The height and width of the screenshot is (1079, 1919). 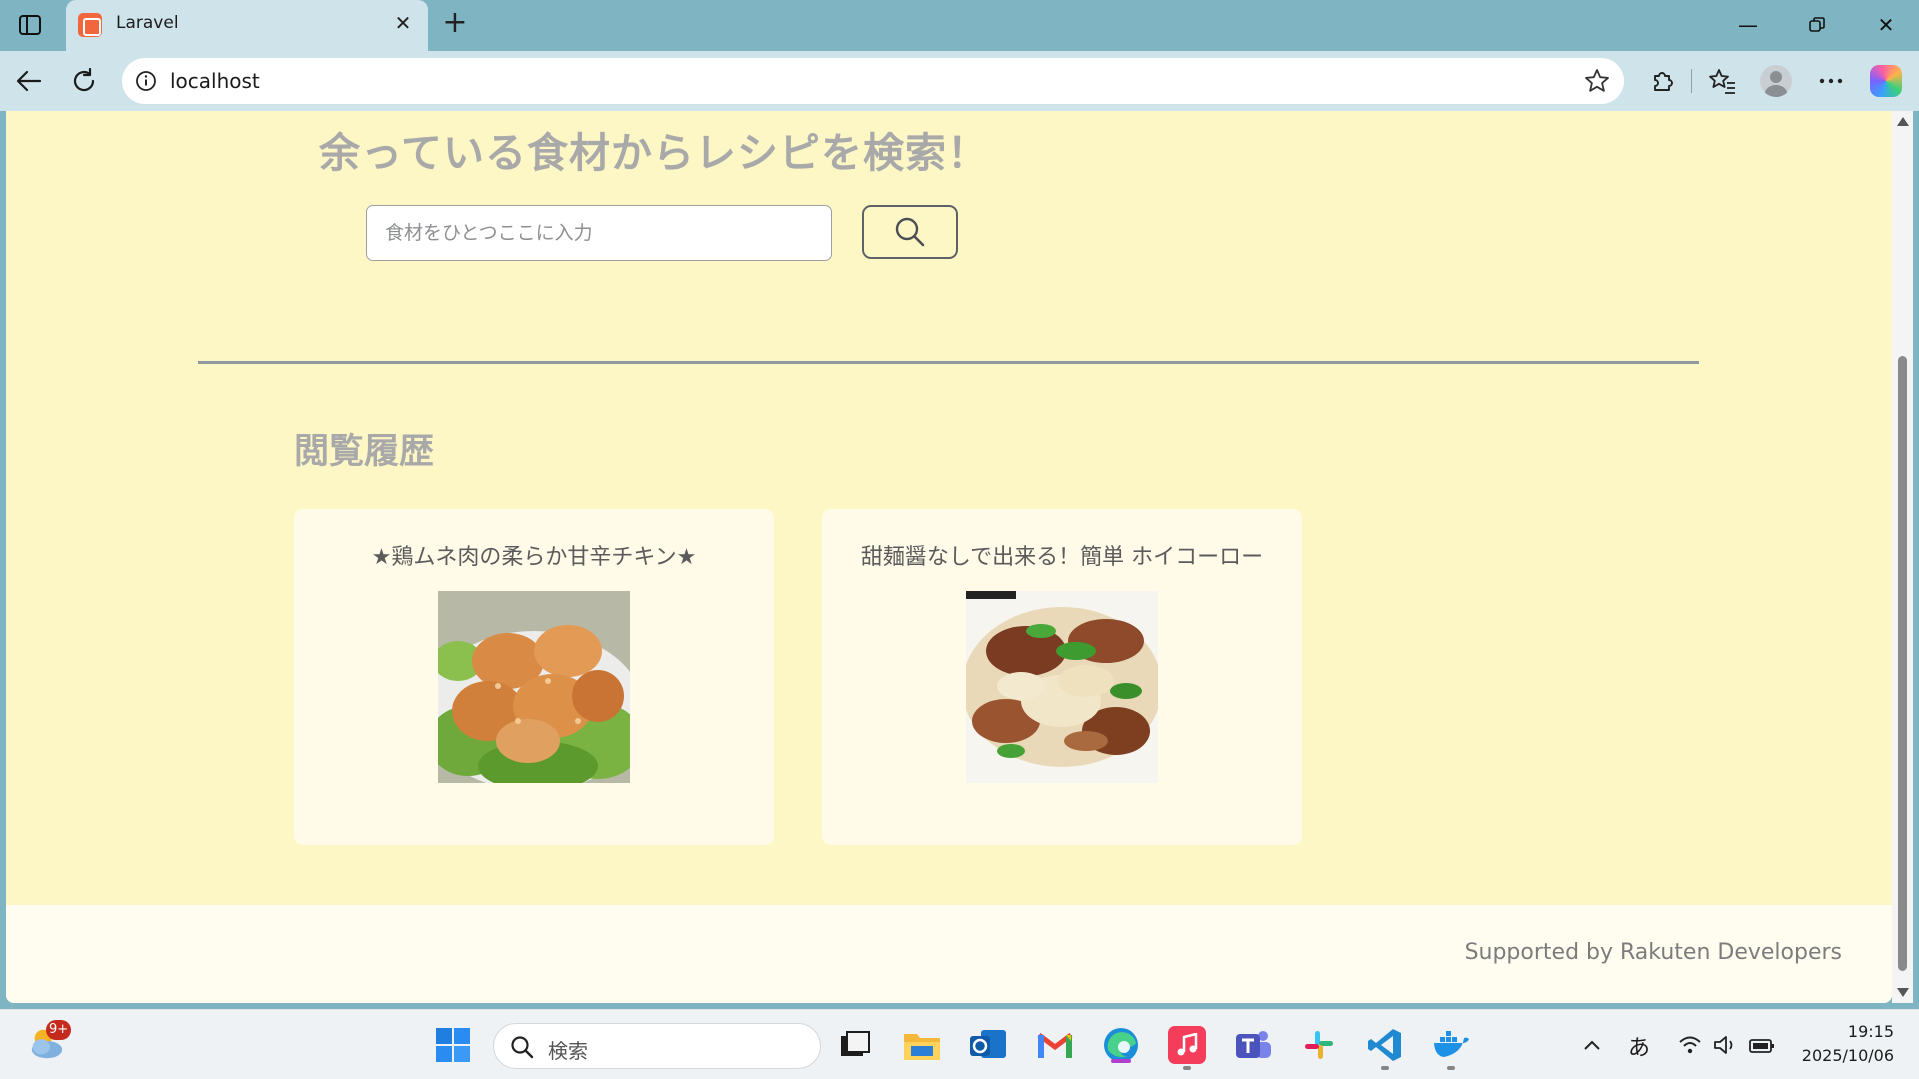 What do you see at coordinates (534, 555) in the screenshot?
I see `recipe-card-title: ★鶏ムネ肉の柔らか甘辛チキン★` at bounding box center [534, 555].